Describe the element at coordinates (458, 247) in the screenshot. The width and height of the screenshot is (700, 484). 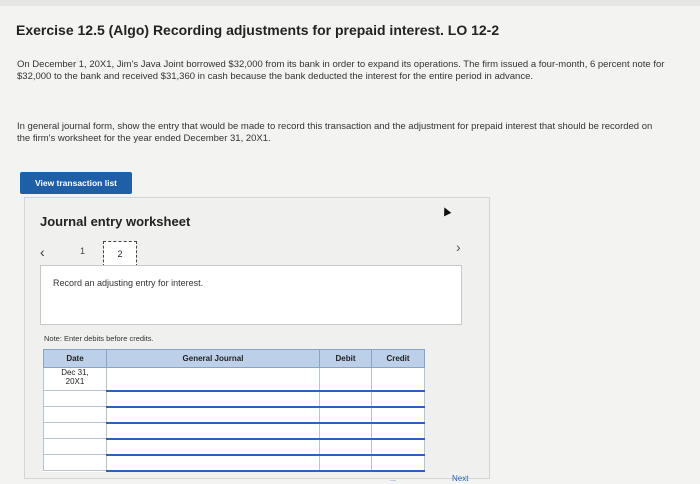
I see `next-entry-icon: ›` at that location.